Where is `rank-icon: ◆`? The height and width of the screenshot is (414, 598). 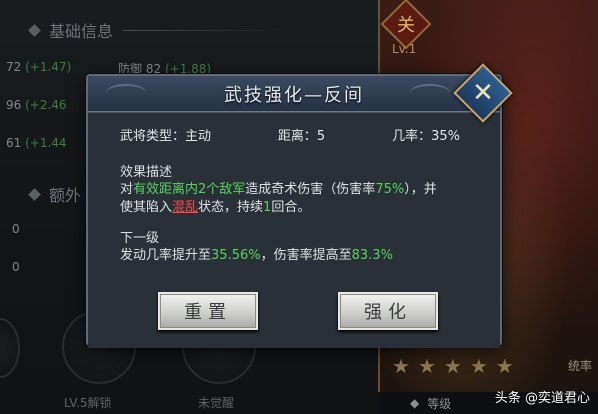 rank-icon: ◆ is located at coordinates (415, 403).